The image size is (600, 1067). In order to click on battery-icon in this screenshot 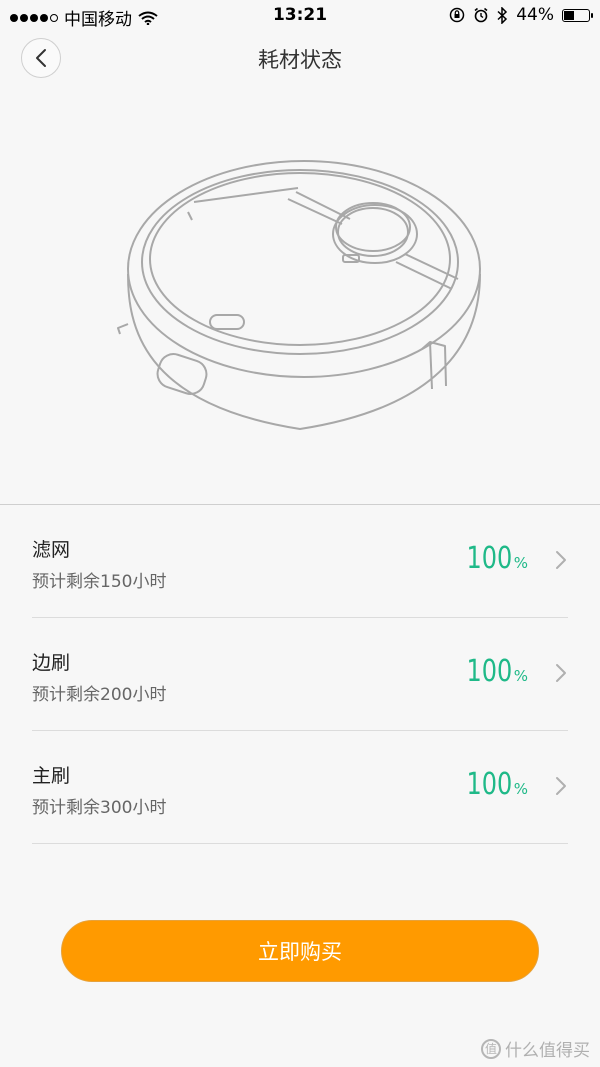, I will do `click(577, 15)`.